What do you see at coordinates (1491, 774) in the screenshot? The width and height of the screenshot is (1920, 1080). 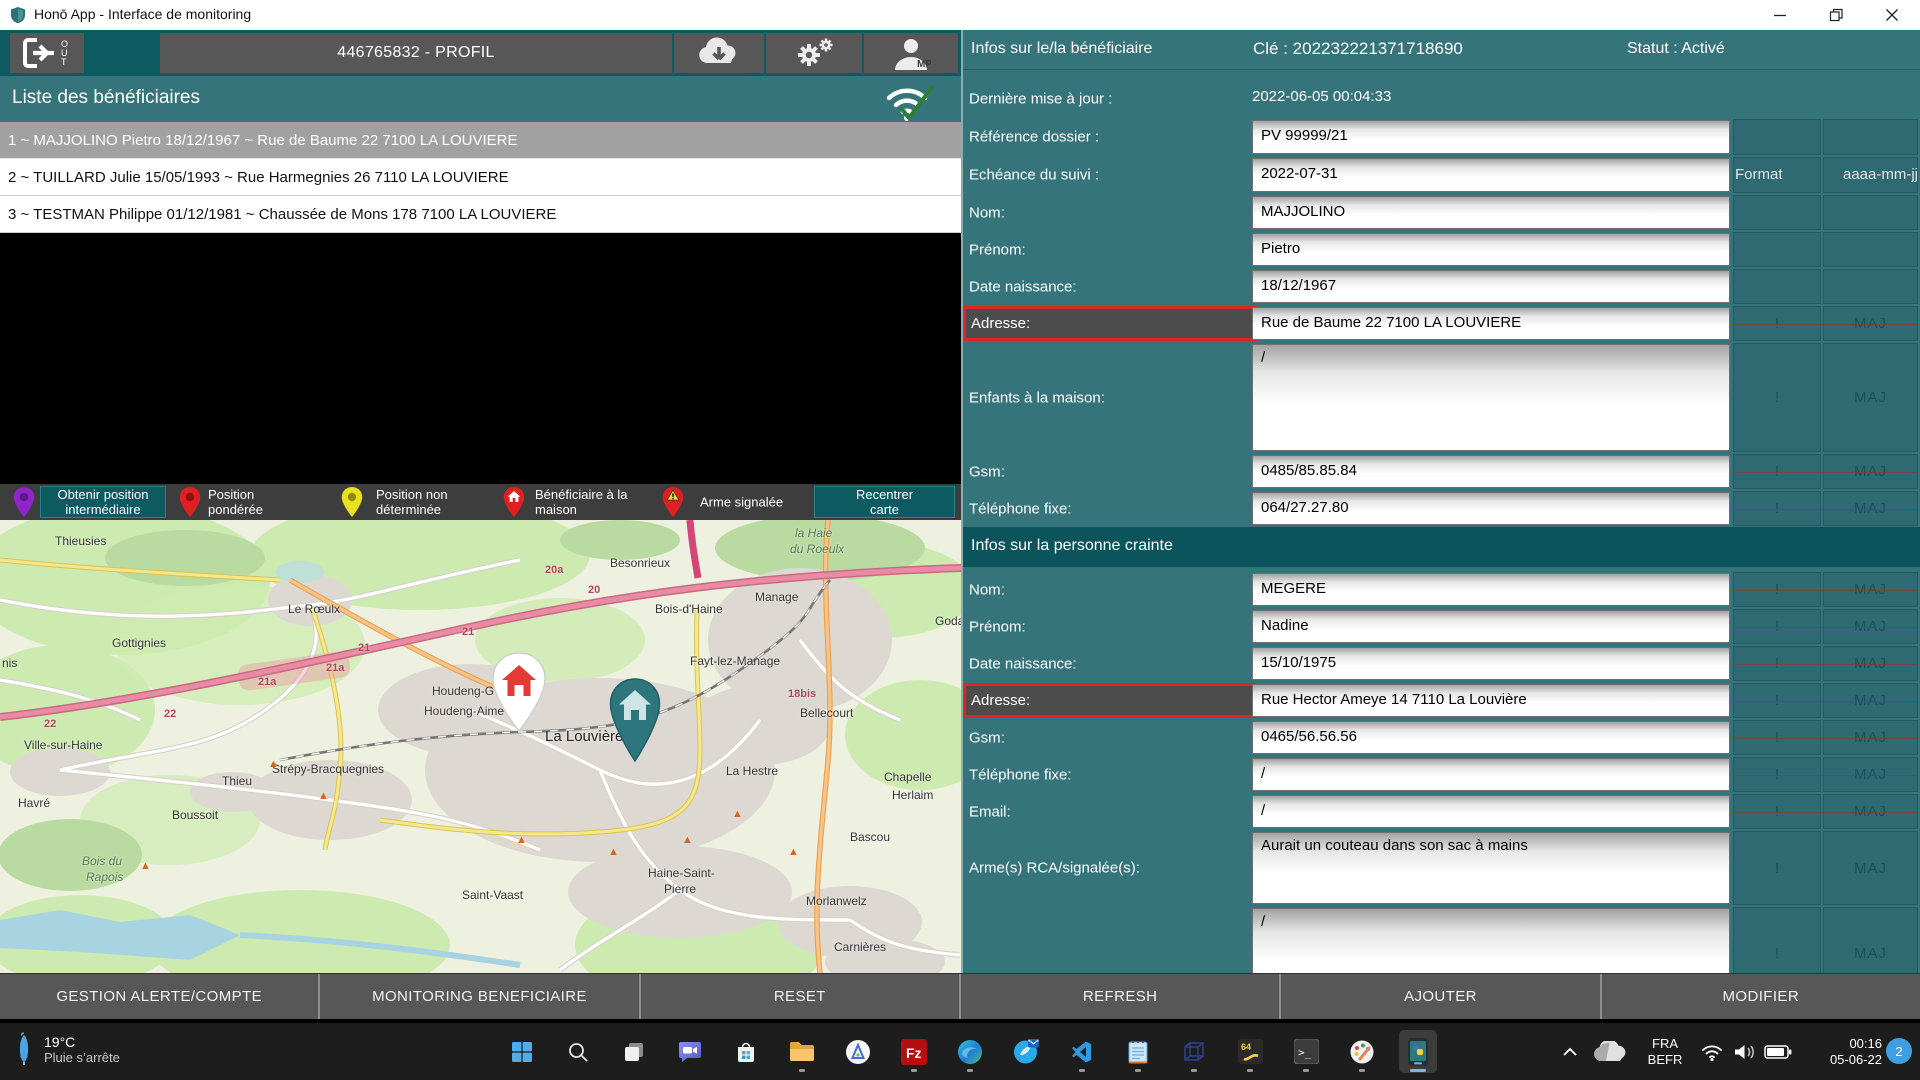 I see `feared-landline-field: /` at bounding box center [1491, 774].